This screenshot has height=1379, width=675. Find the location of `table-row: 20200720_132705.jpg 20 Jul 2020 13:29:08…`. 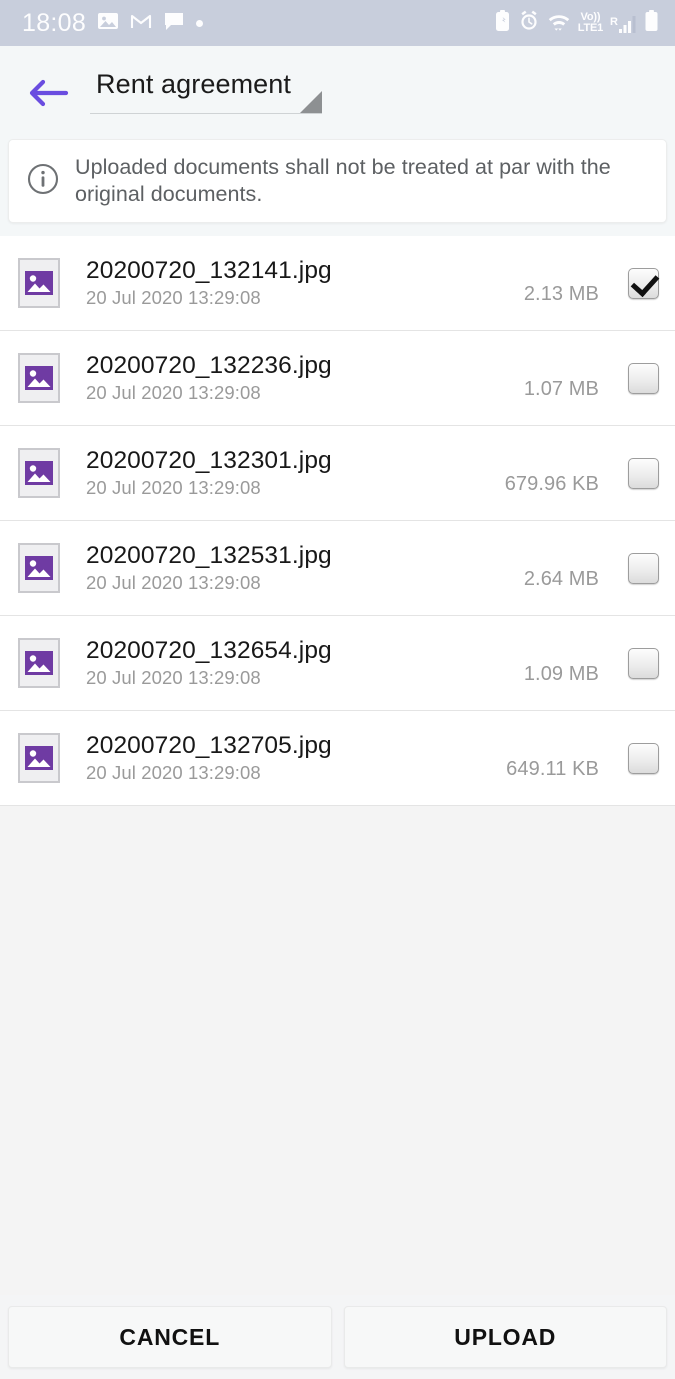

table-row: 20200720_132705.jpg 20 Jul 2020 13:29:08… is located at coordinates (337, 758).